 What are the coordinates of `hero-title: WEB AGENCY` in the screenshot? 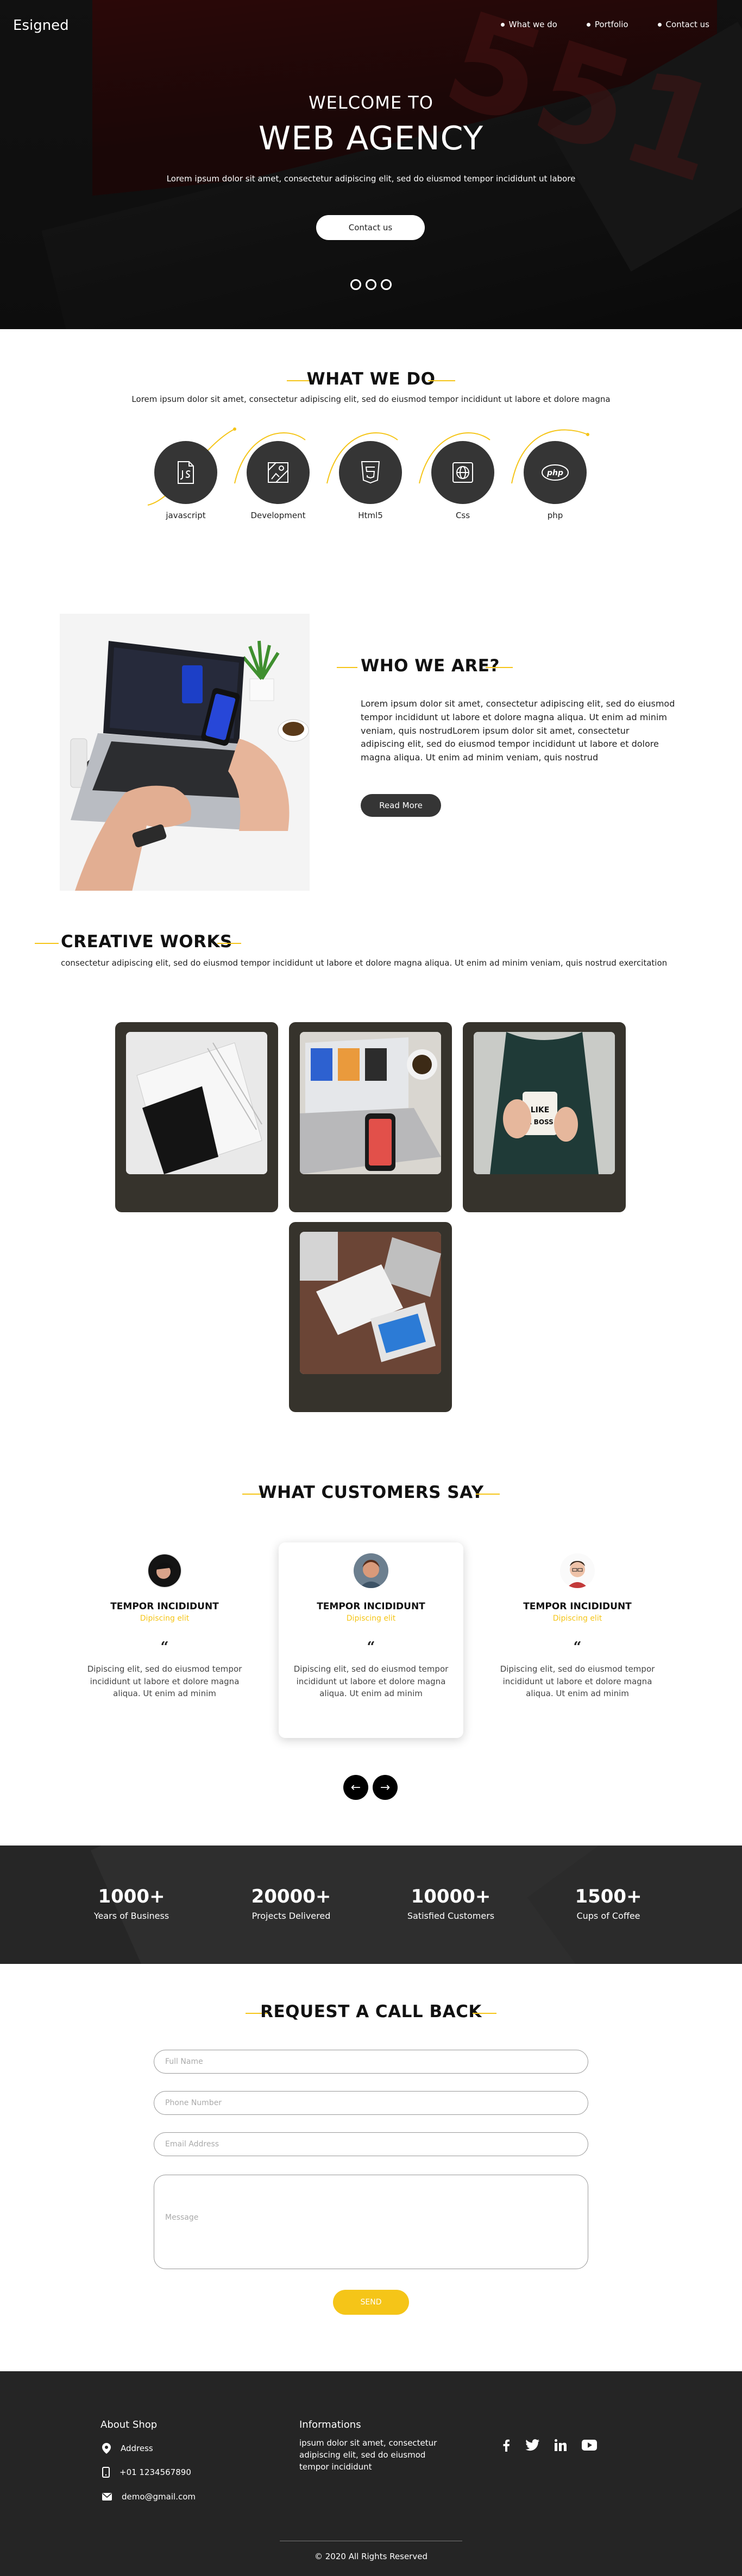 It's located at (371, 138).